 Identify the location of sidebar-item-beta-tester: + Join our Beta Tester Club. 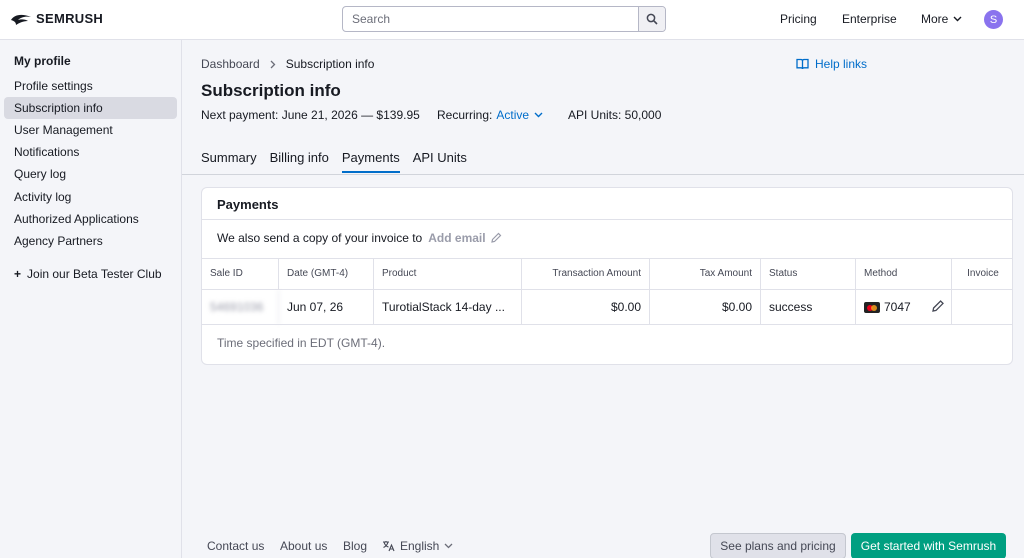
(89, 274).